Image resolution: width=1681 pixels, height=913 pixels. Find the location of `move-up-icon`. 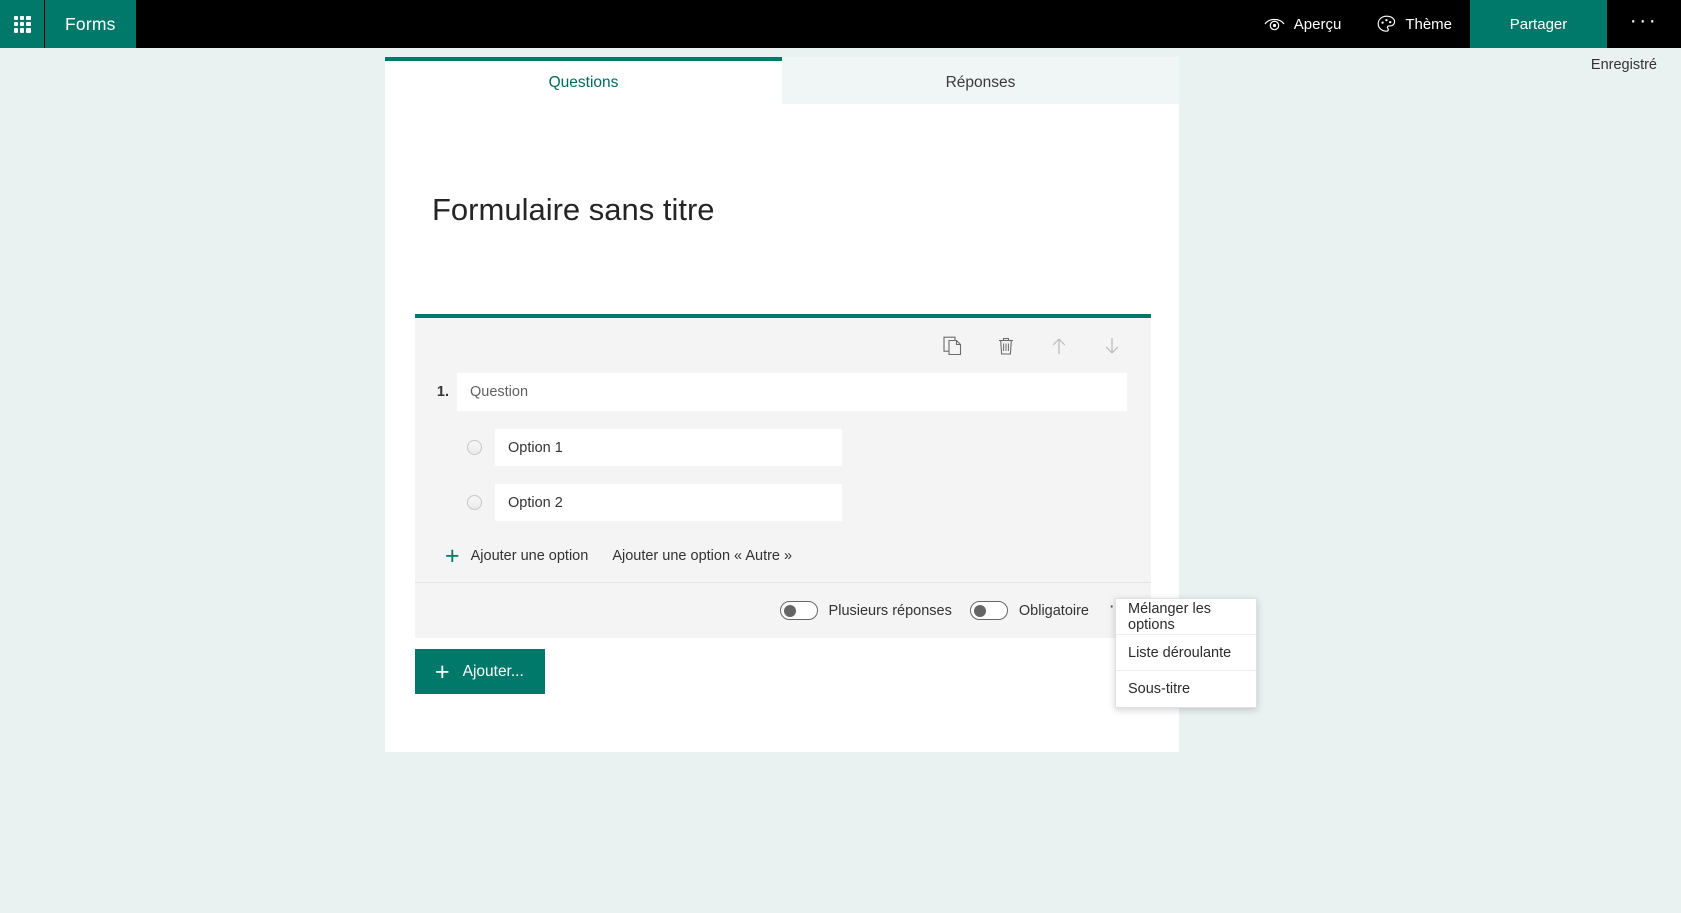

move-up-icon is located at coordinates (1059, 346).